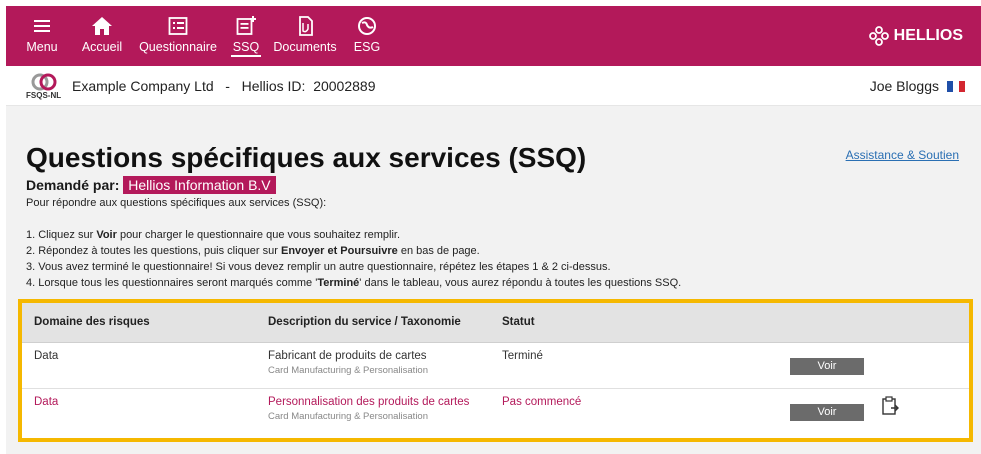 The height and width of the screenshot is (454, 981). I want to click on row-status: Pas commencé, so click(542, 402).